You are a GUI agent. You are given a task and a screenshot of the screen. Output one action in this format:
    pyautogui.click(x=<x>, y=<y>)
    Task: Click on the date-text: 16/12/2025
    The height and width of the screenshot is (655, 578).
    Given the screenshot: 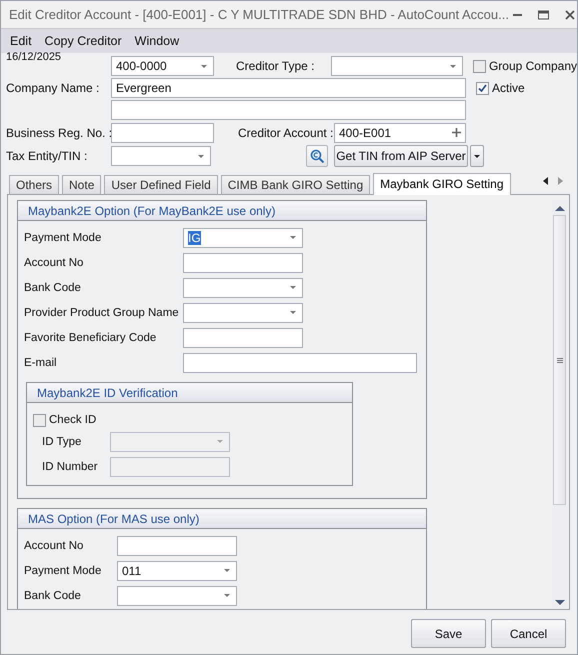 What is the action you would take?
    pyautogui.click(x=34, y=57)
    